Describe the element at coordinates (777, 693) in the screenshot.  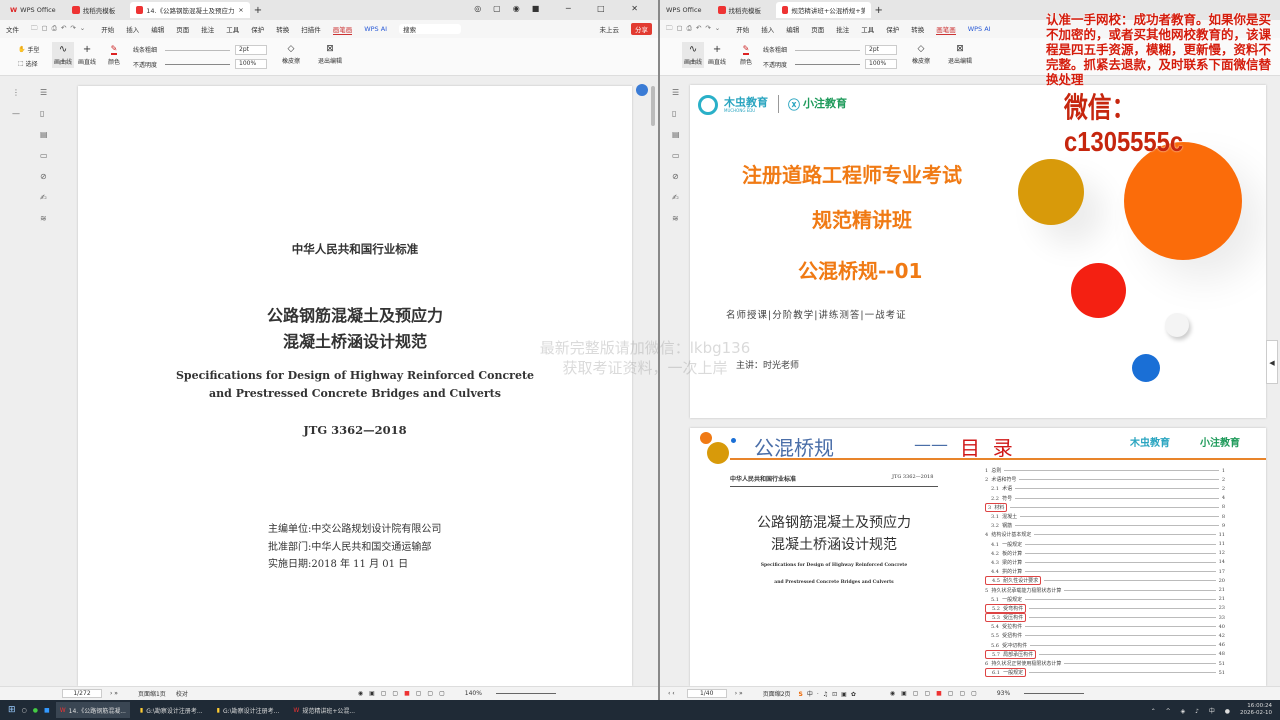
I see `view-mode: 页面缩2页` at that location.